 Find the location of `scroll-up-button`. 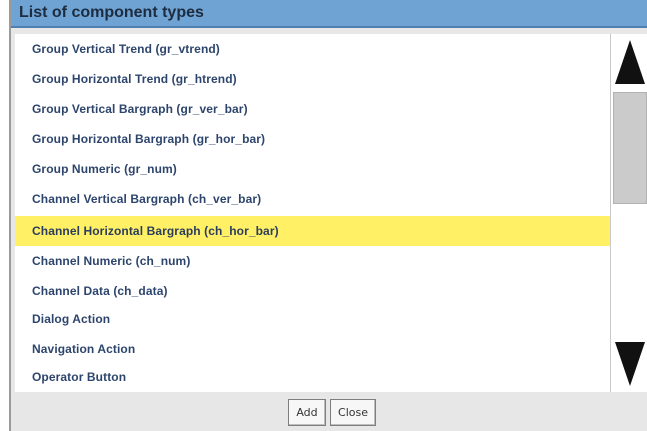

scroll-up-button is located at coordinates (629, 62).